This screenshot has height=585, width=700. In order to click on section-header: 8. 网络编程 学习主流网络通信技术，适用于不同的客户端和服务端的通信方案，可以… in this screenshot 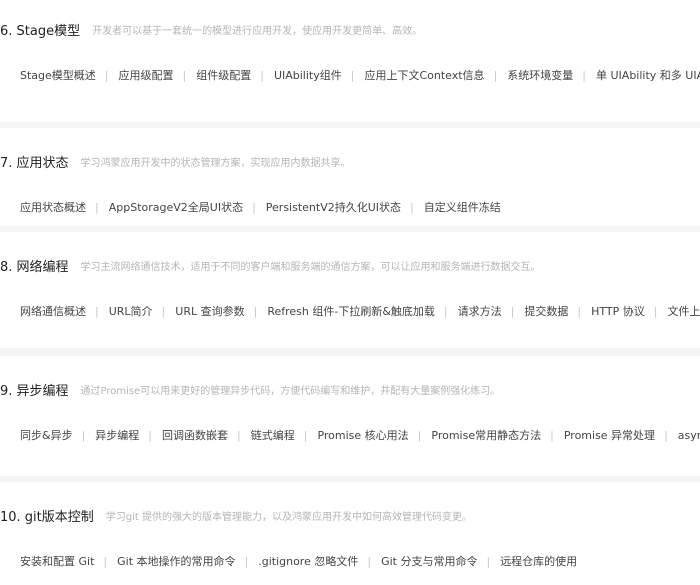, I will do `click(270, 265)`.